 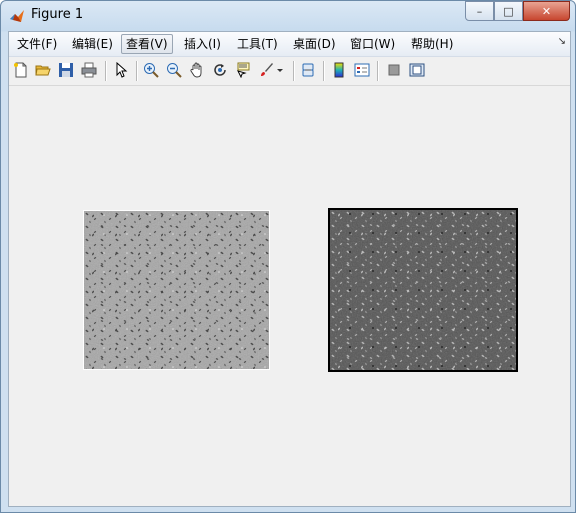 I want to click on pan-hand-icon, so click(x=197, y=70).